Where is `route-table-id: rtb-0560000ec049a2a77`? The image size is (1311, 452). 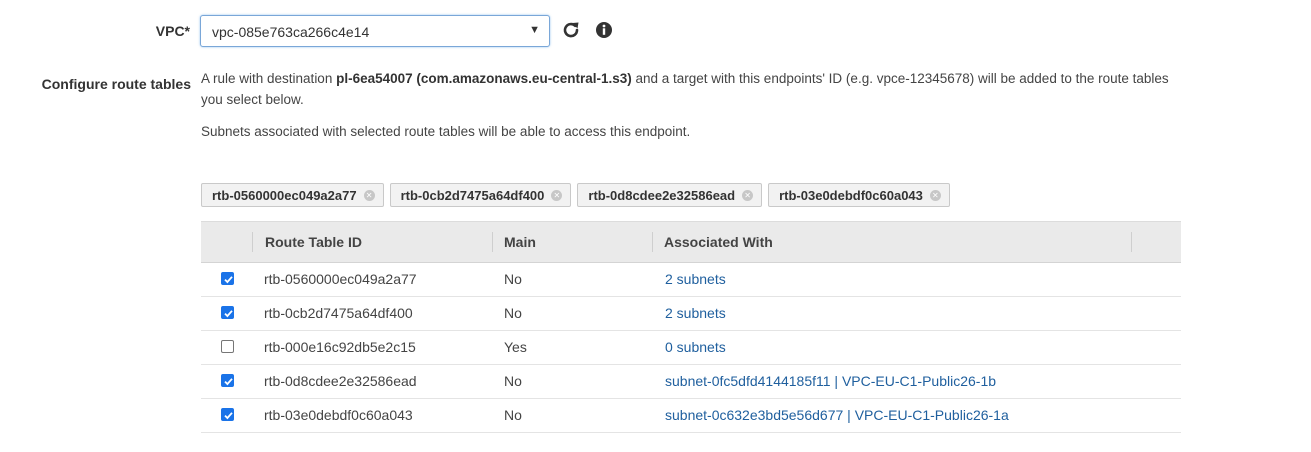 route-table-id: rtb-0560000ec049a2a77 is located at coordinates (340, 279).